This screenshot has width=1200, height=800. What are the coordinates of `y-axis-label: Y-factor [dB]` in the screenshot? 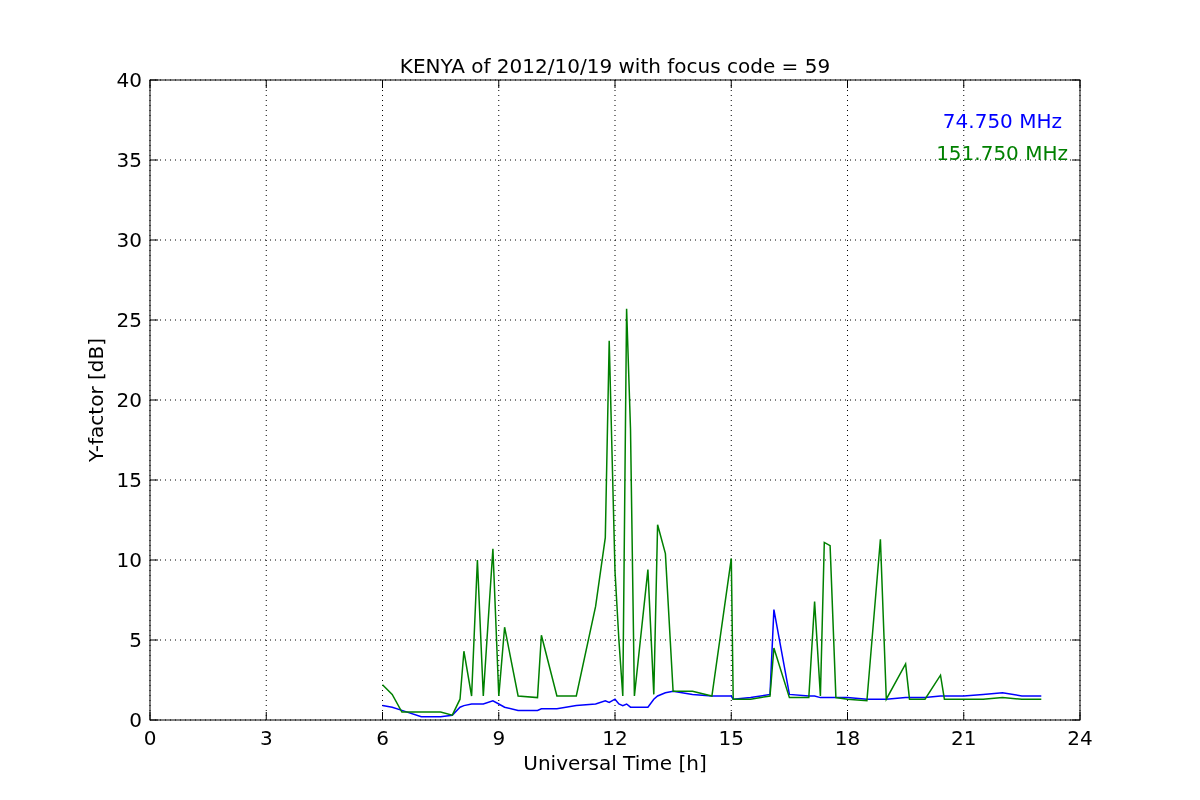 It's located at (96, 400).